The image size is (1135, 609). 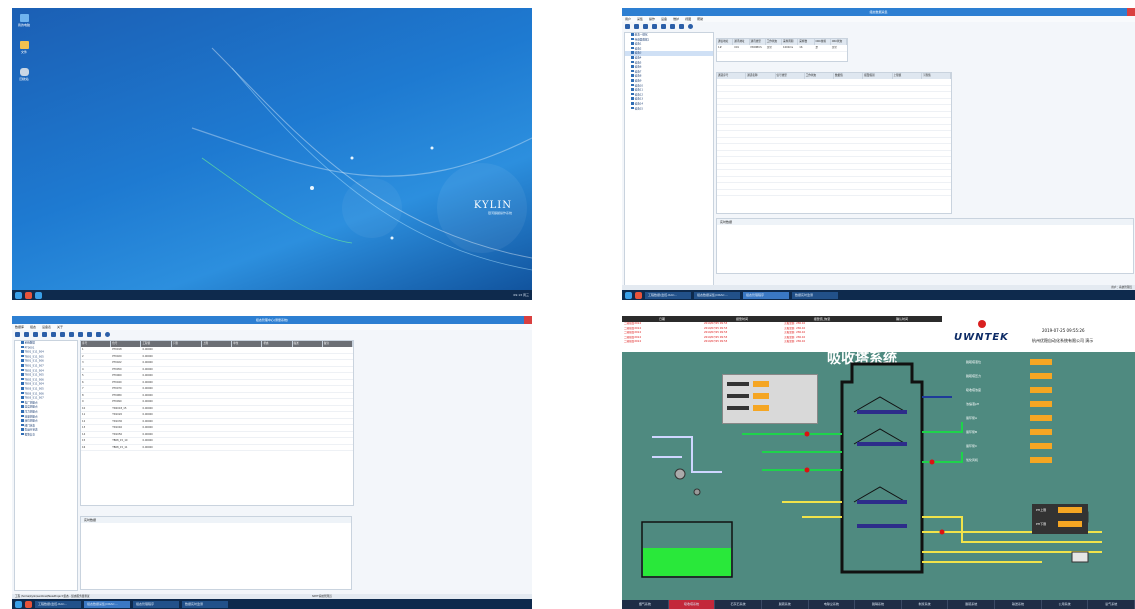 I want to click on hmi-tab: 烟气系统, so click(x=645, y=604).